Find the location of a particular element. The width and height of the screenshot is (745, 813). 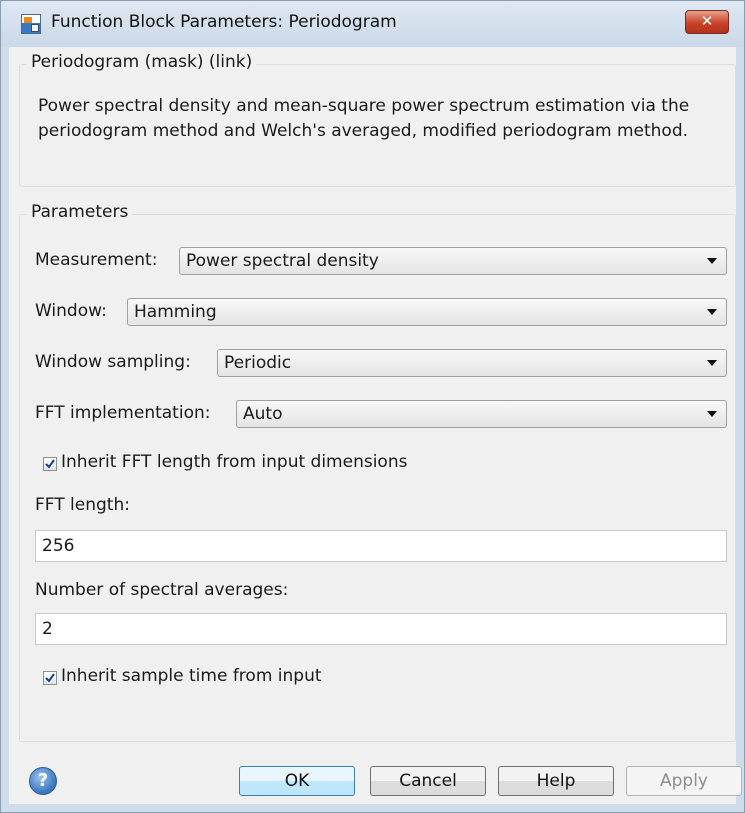

fft-length-input: 256 is located at coordinates (381, 546).